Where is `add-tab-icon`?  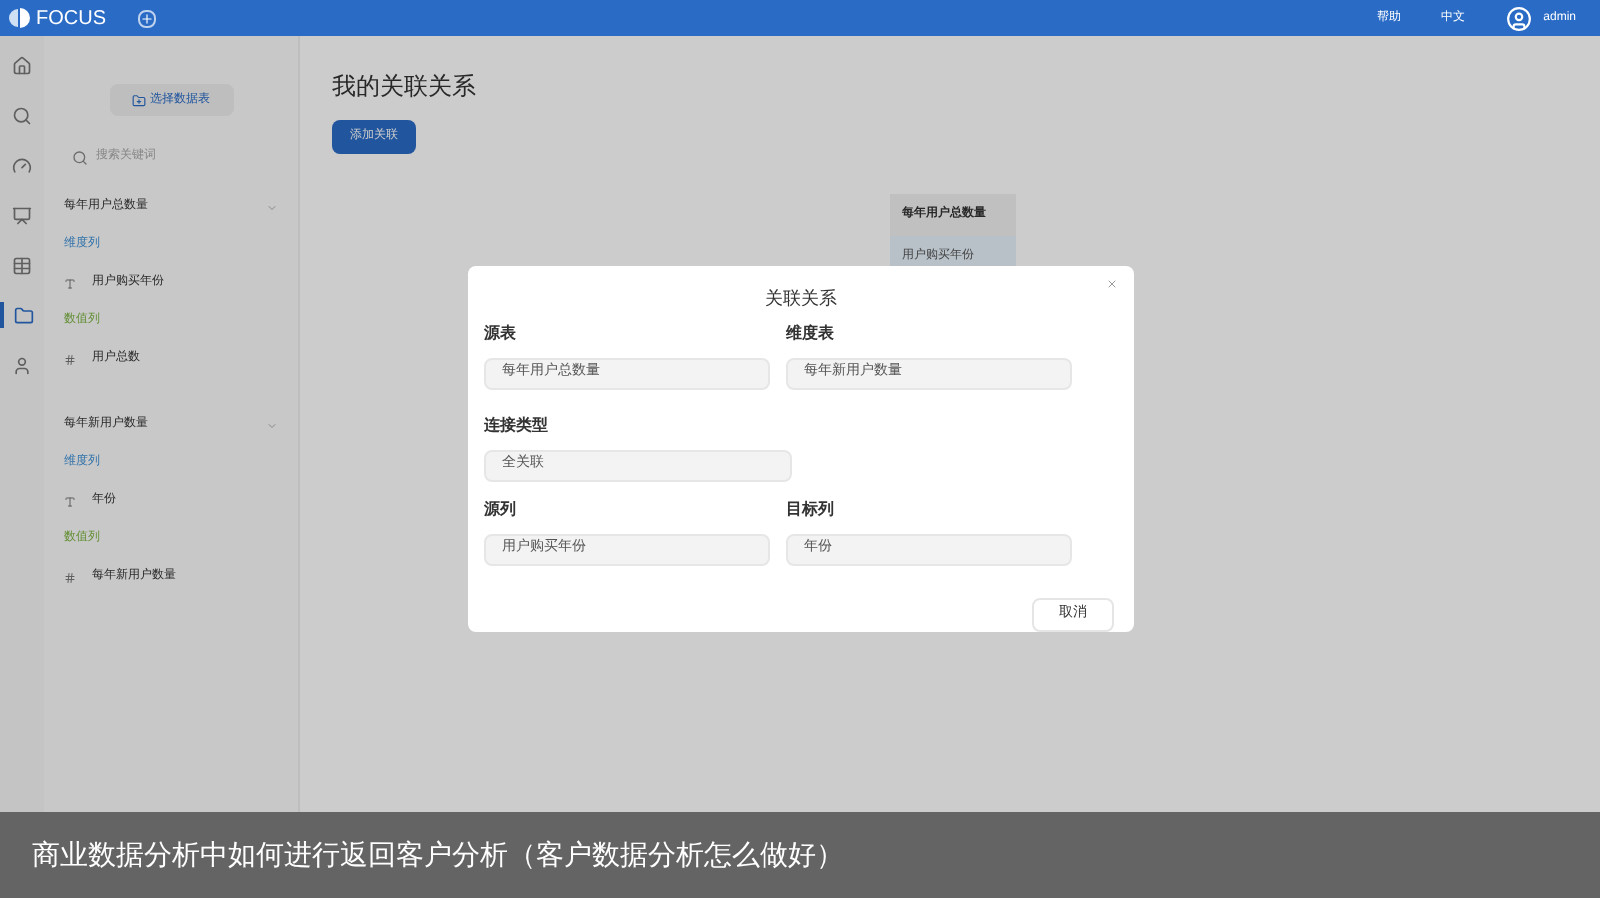 add-tab-icon is located at coordinates (147, 18).